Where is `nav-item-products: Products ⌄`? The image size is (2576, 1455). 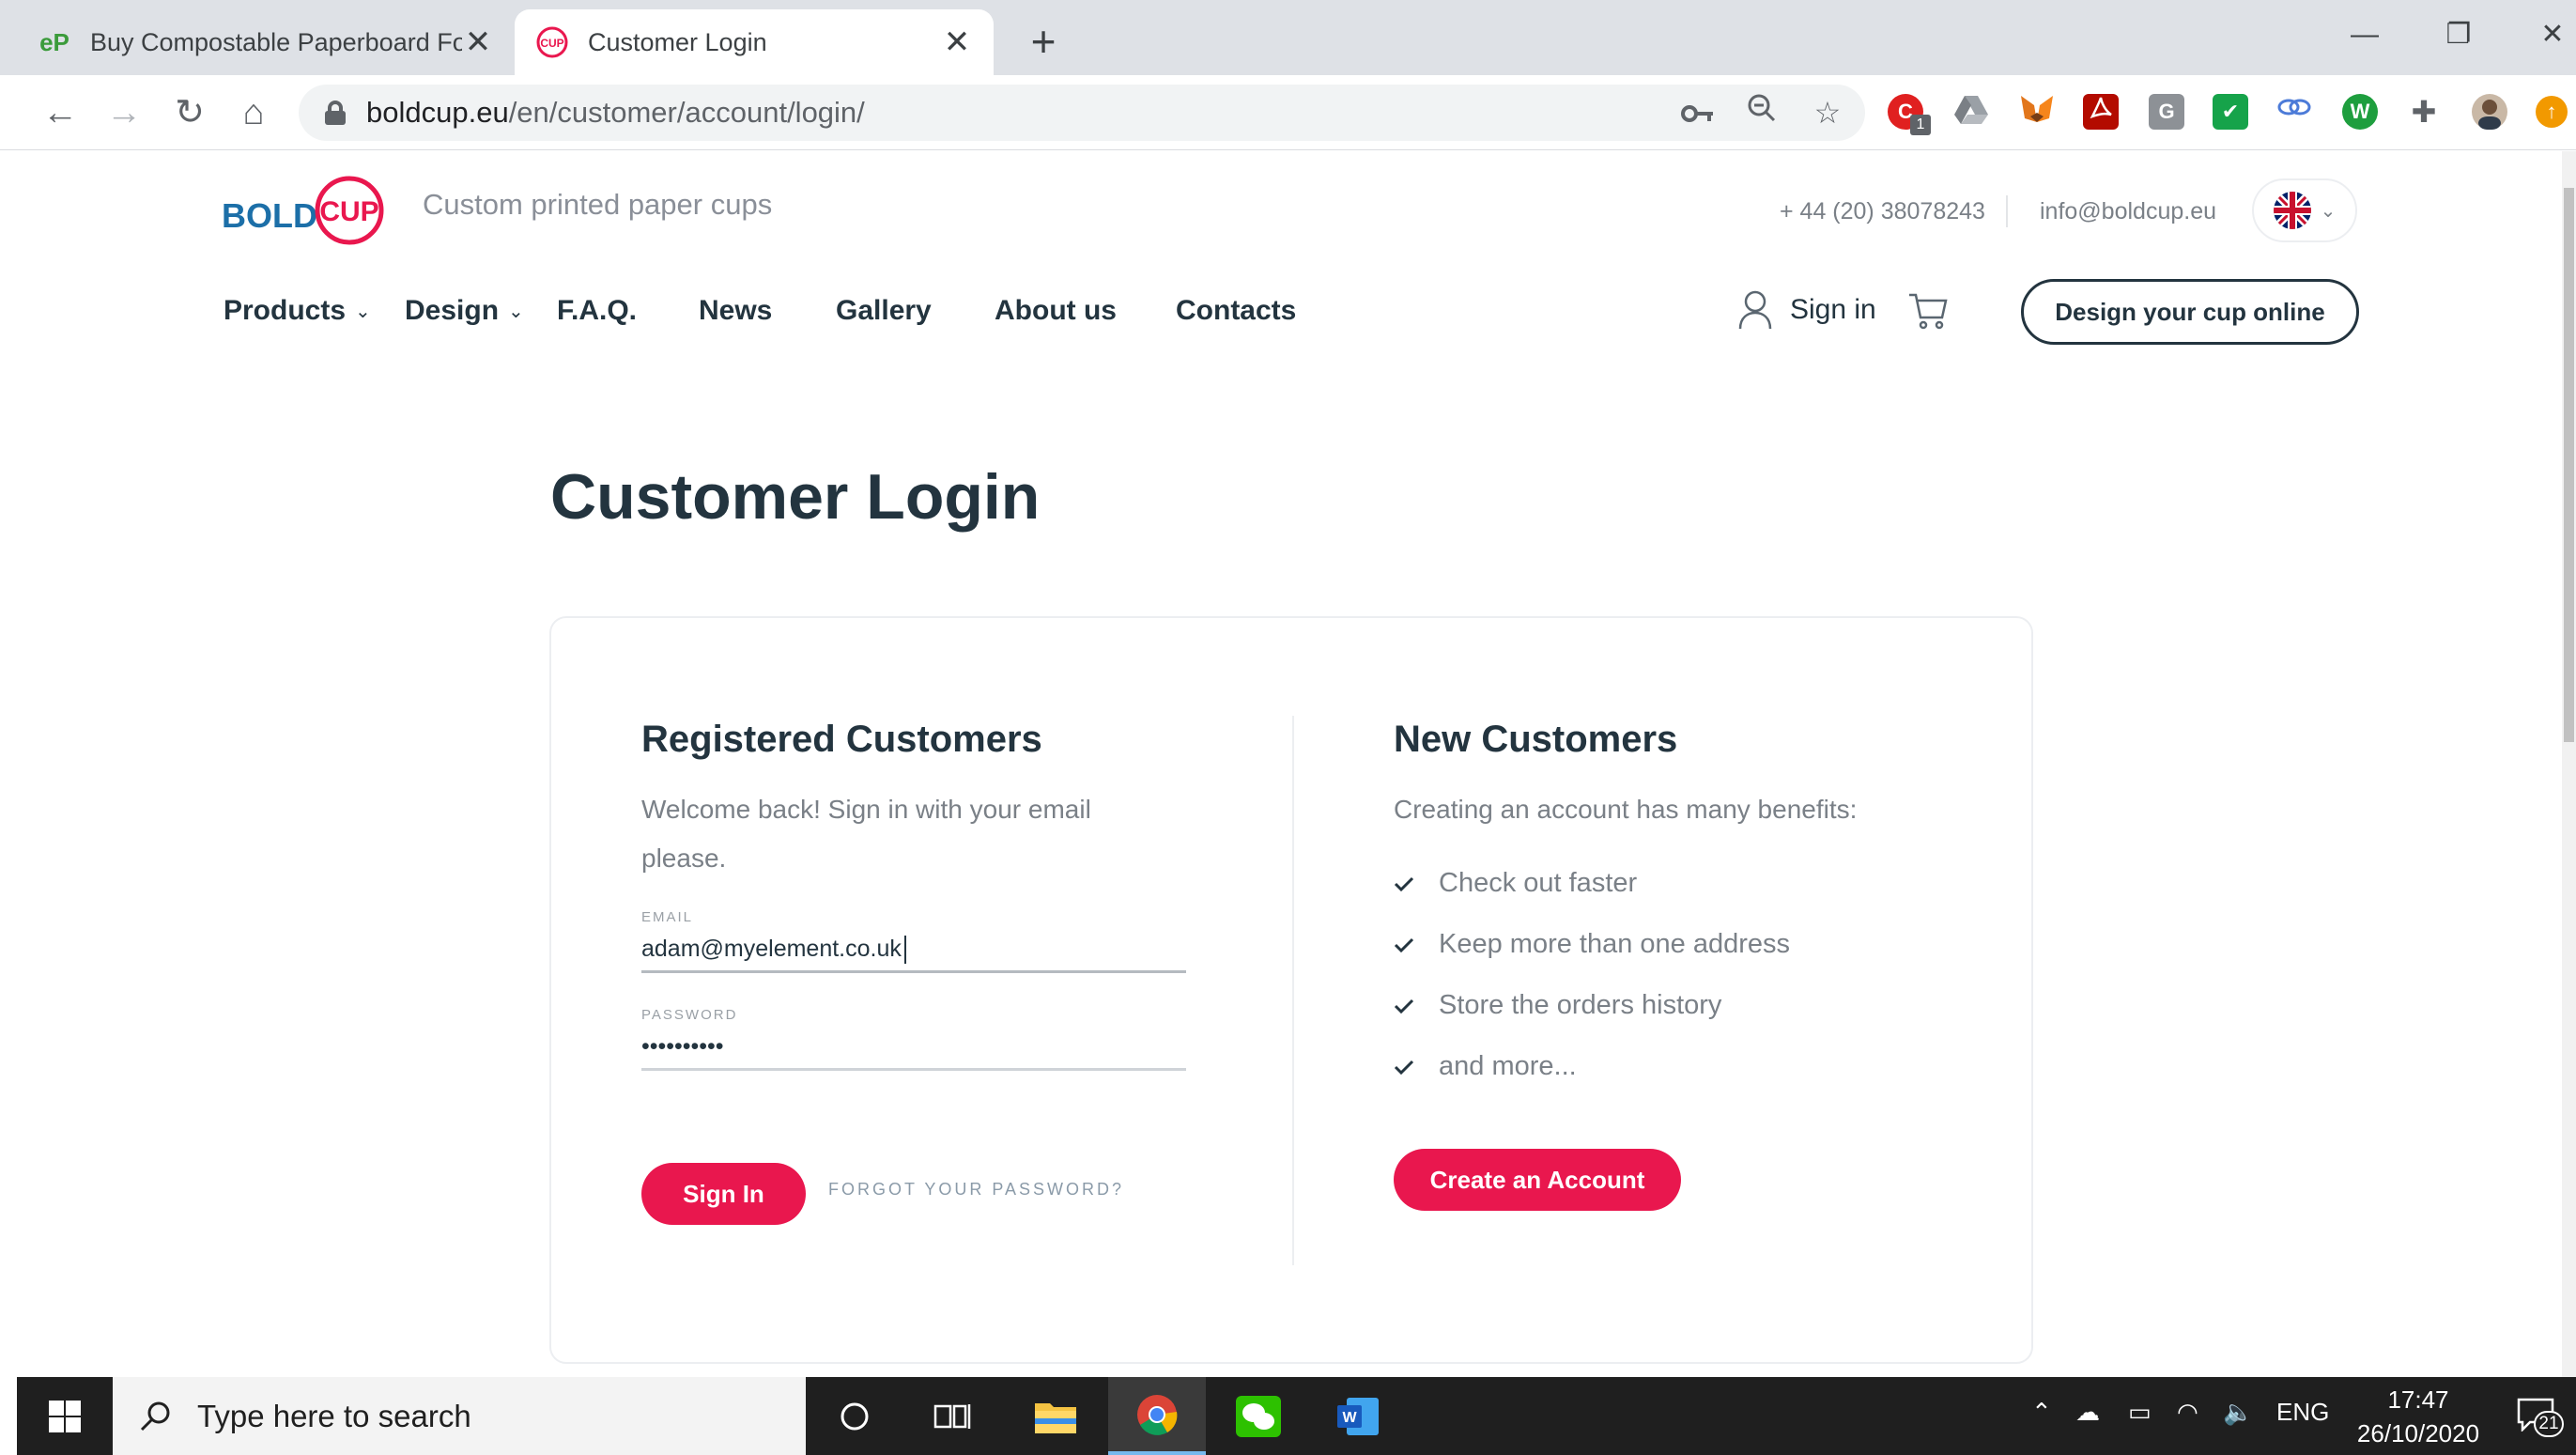
nav-item-products: Products ⌄ is located at coordinates (297, 311).